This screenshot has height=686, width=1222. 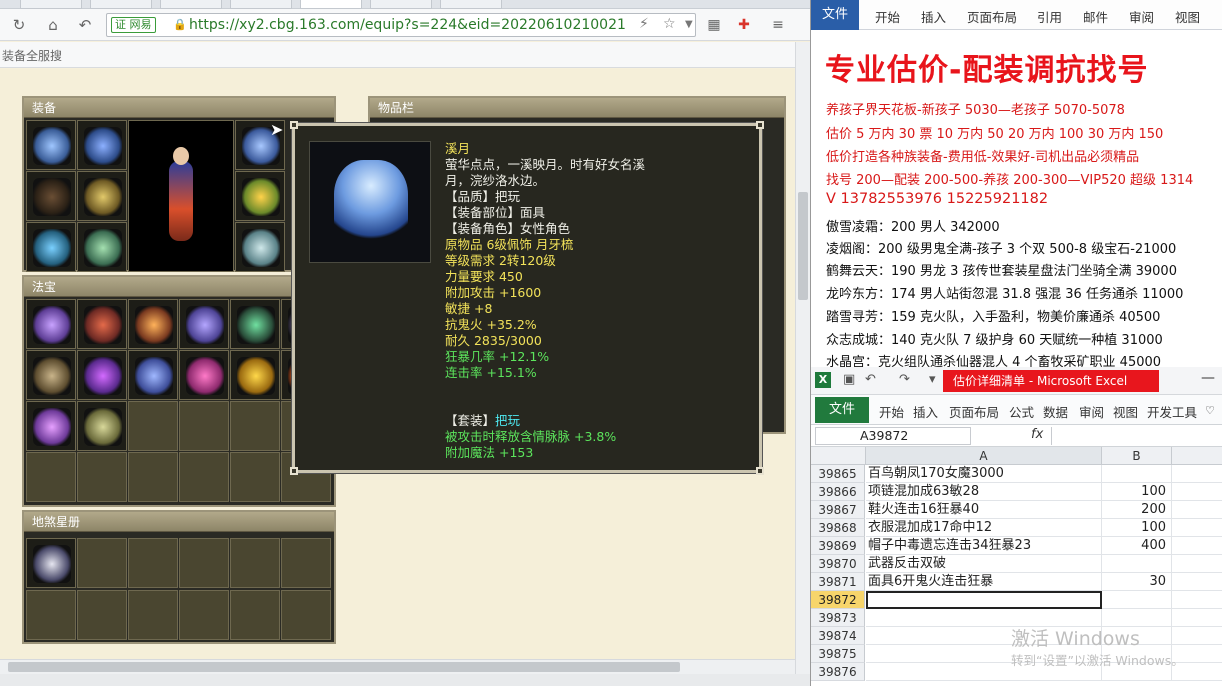 What do you see at coordinates (1095, 16) in the screenshot?
I see `word-tab-mailings: 邮件` at bounding box center [1095, 16].